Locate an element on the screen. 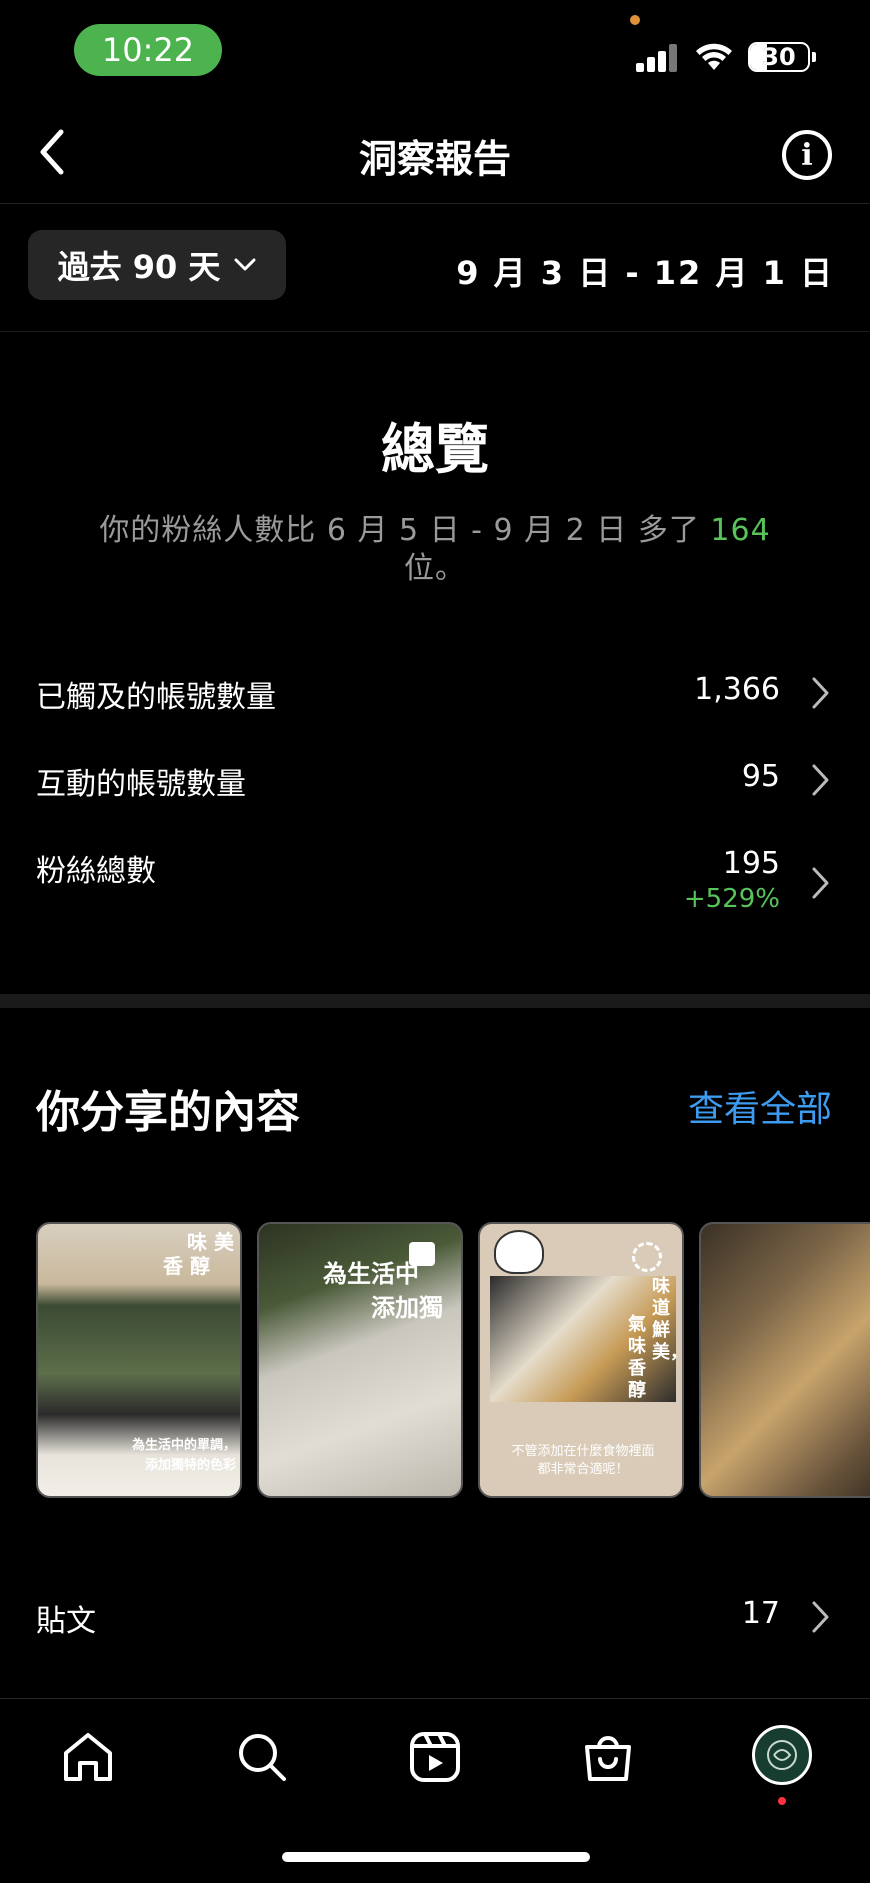 This screenshot has height=1883, width=870. camera-indicator-icon is located at coordinates (635, 20).